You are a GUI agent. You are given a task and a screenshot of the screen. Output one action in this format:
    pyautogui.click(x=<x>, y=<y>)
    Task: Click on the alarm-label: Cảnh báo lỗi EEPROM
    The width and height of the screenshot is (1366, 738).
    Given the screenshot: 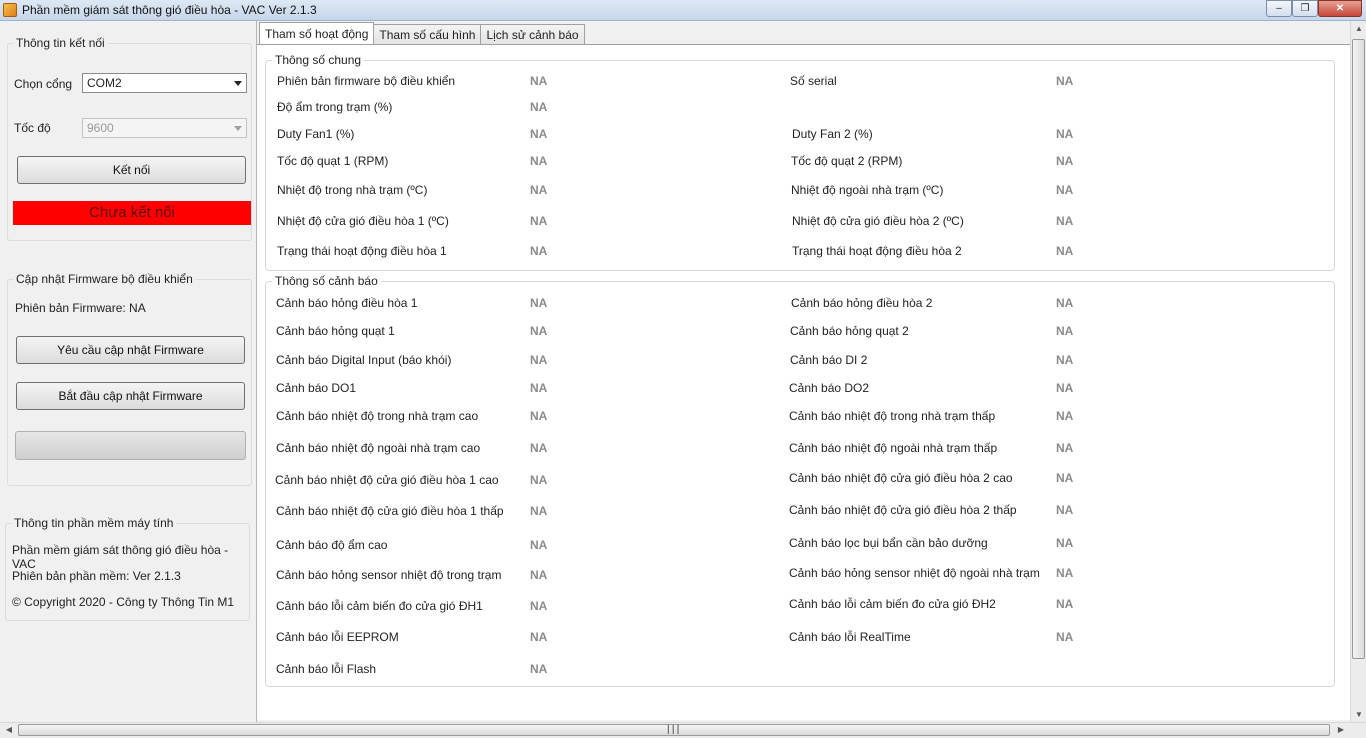 What is the action you would take?
    pyautogui.click(x=337, y=637)
    